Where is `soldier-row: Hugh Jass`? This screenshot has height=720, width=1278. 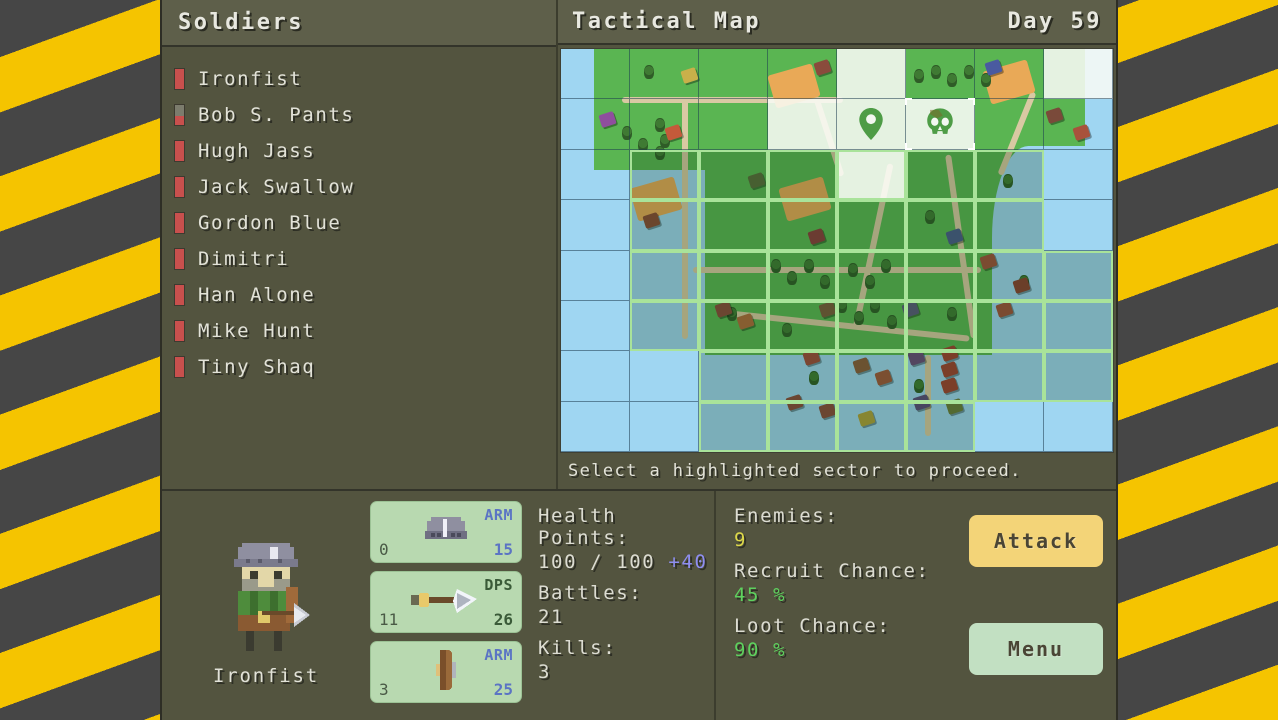 soldier-row: Hugh Jass is located at coordinates (365, 151).